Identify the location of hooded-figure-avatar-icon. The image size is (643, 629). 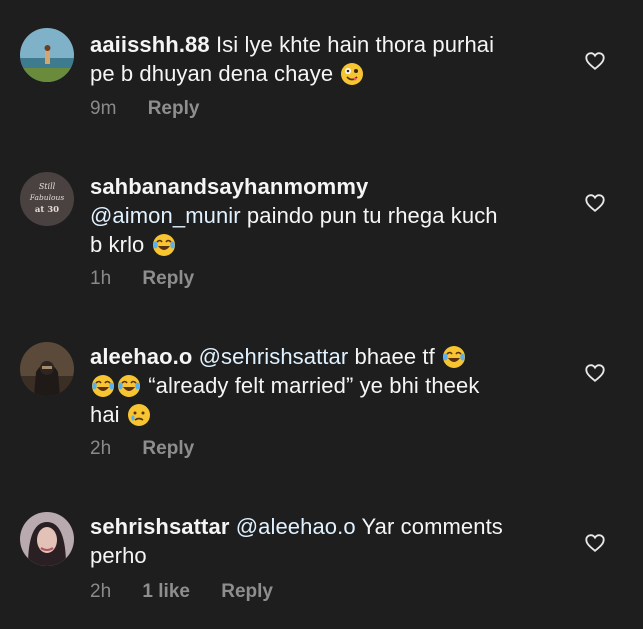
(47, 369).